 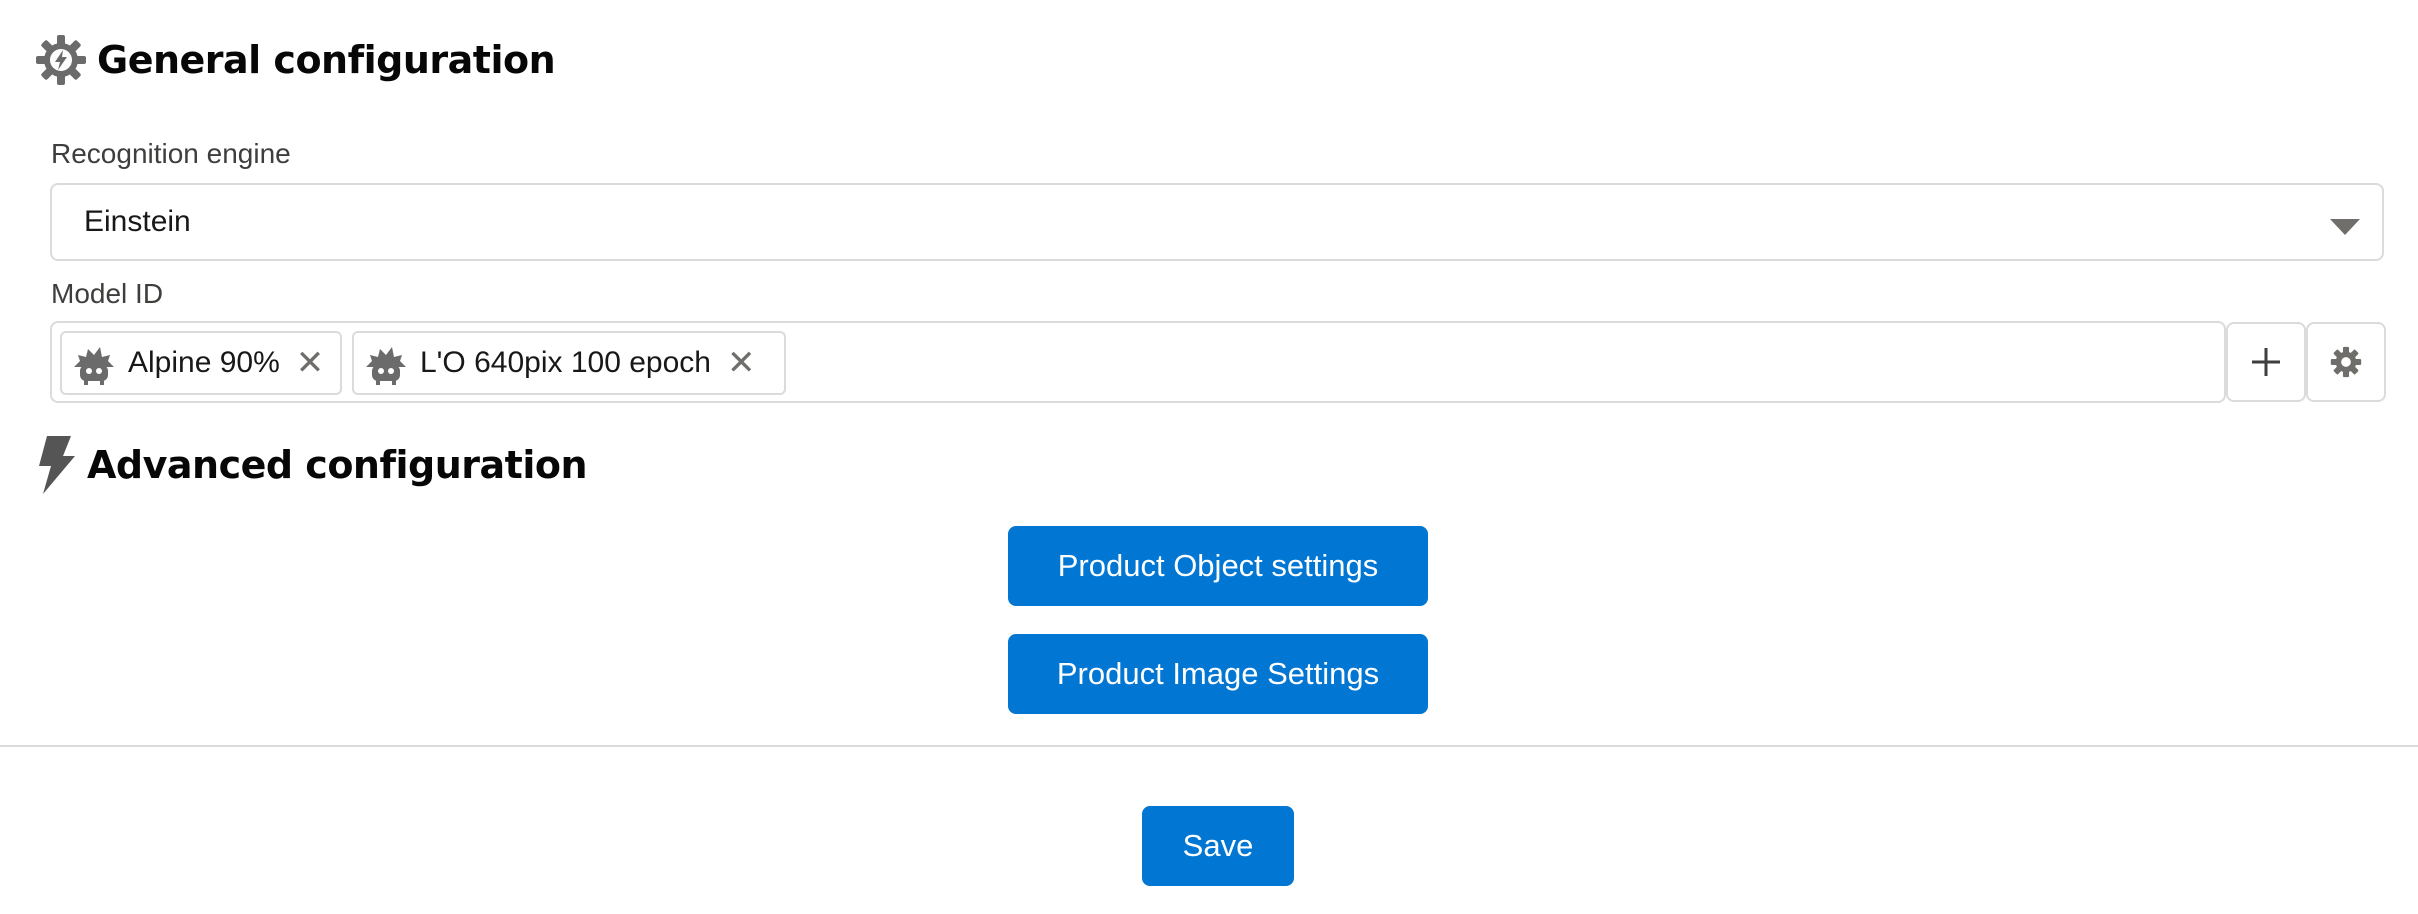 What do you see at coordinates (56, 465) in the screenshot?
I see `lightning-bolt-icon` at bounding box center [56, 465].